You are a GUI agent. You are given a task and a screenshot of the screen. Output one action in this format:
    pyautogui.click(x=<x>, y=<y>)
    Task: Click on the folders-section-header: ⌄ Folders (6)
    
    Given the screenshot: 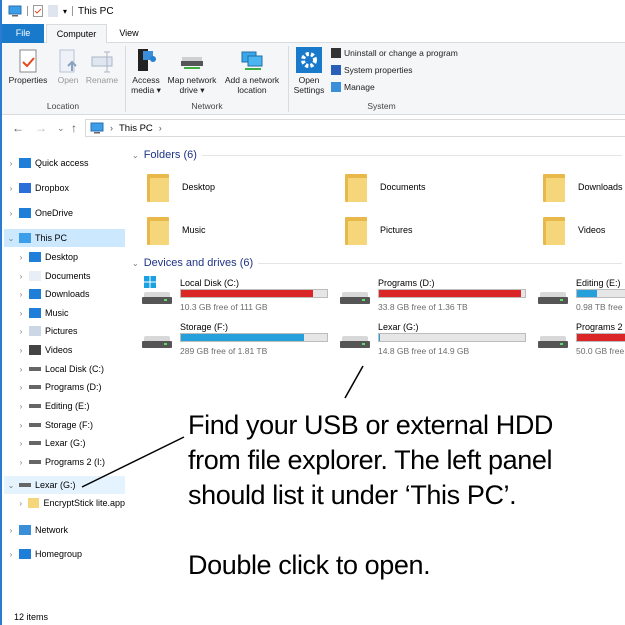 What is the action you would take?
    pyautogui.click(x=377, y=155)
    